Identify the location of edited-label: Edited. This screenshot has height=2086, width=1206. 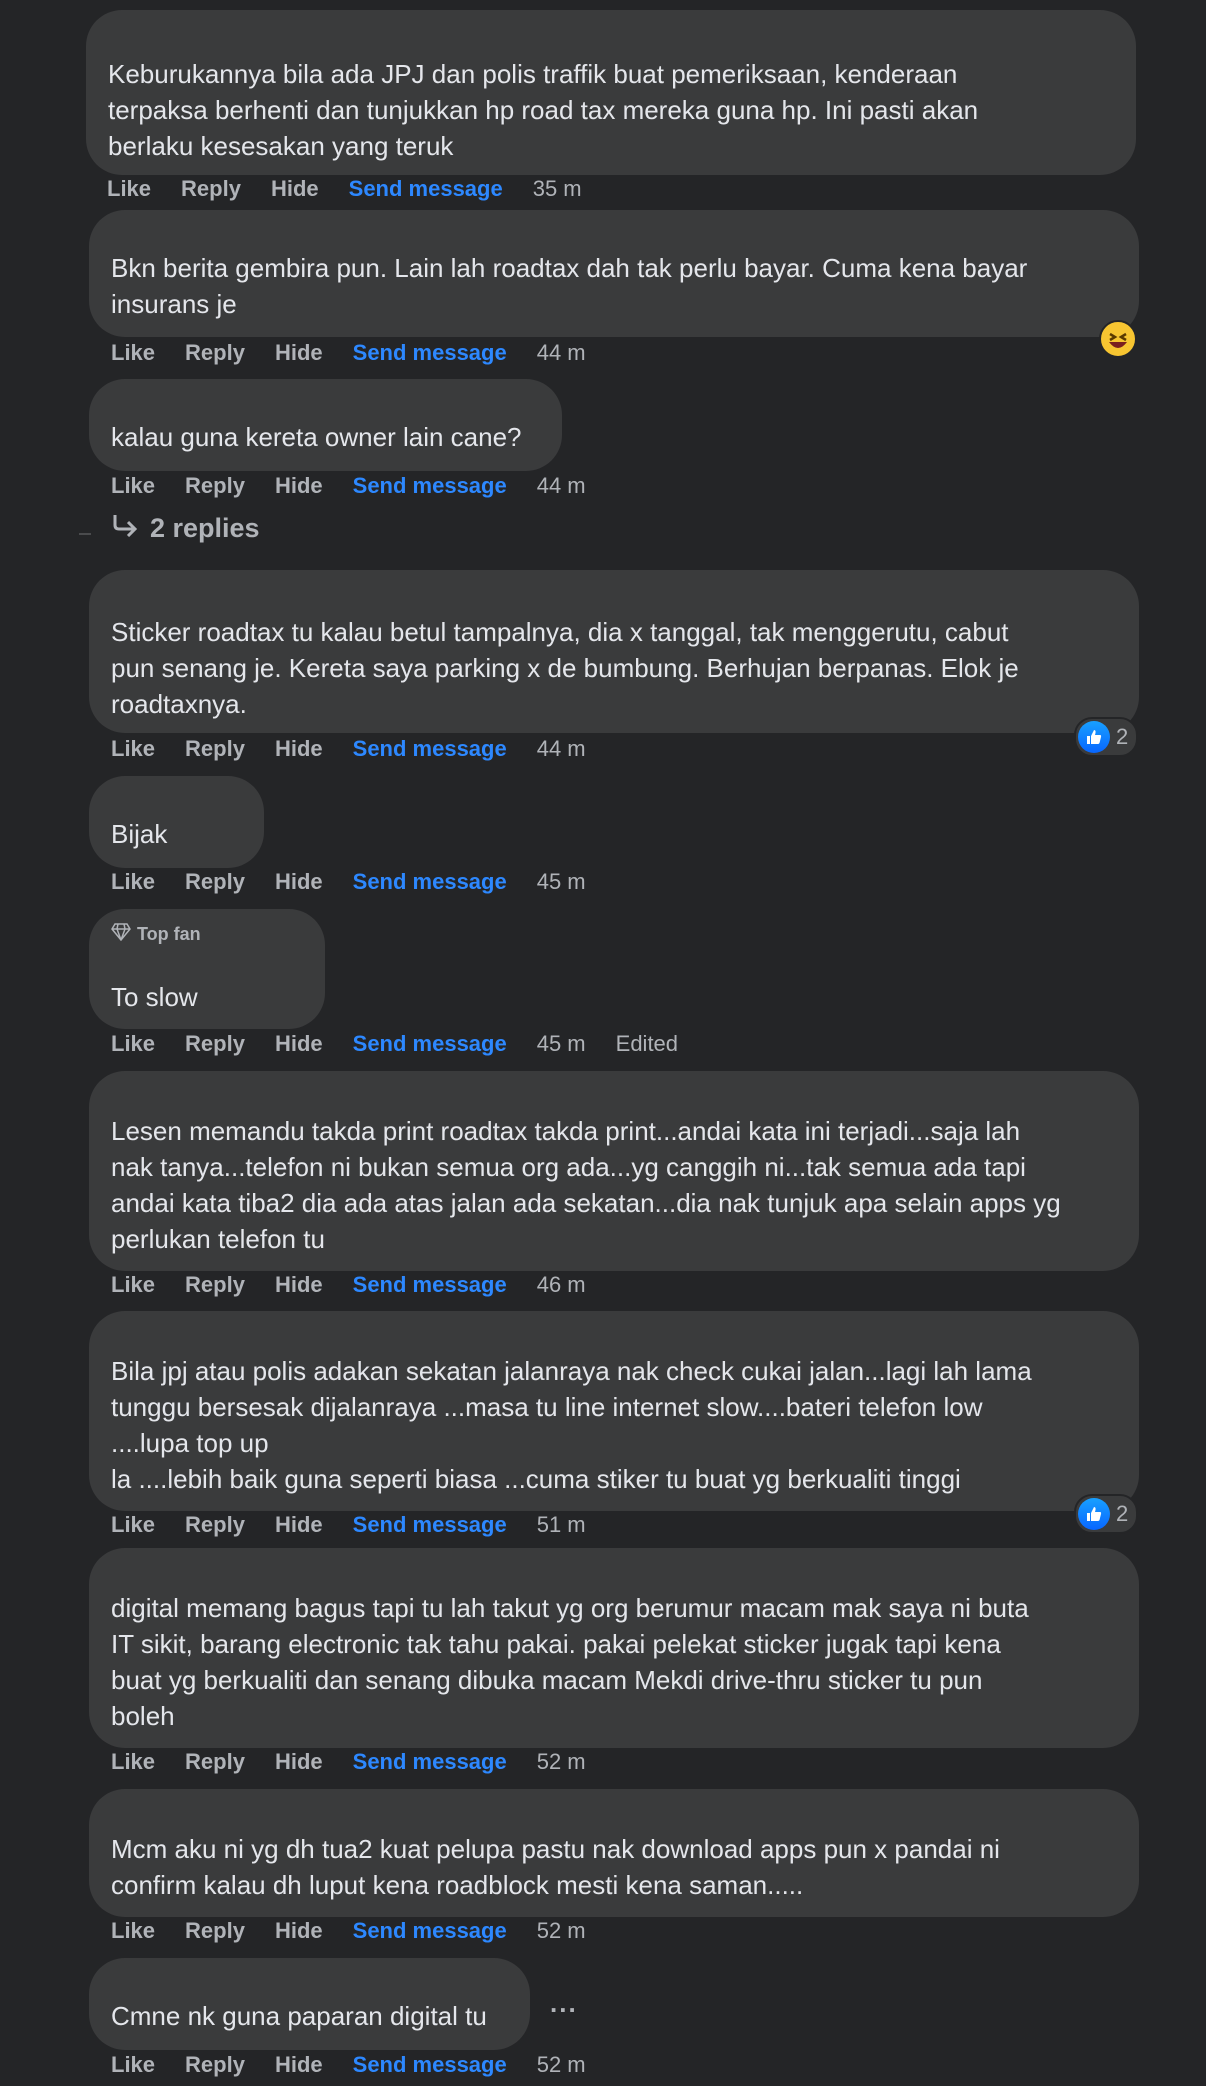
(647, 1043).